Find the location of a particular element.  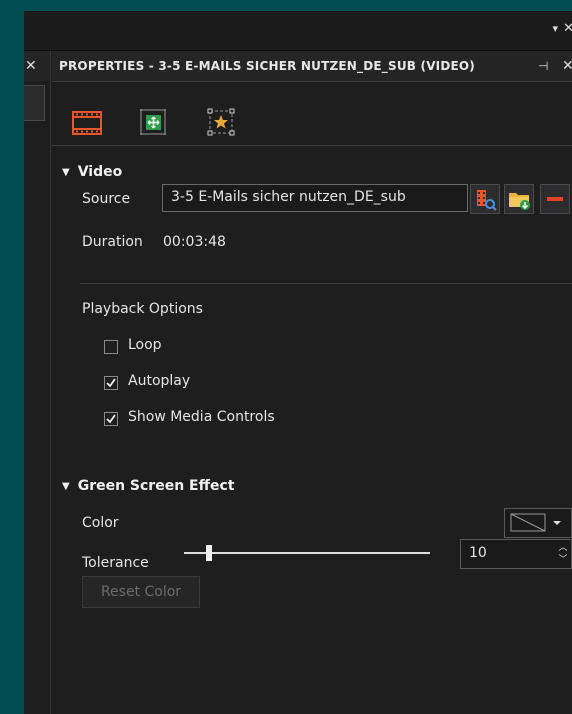

green-screen-section-title: Green Screen Effect is located at coordinates (156, 486).